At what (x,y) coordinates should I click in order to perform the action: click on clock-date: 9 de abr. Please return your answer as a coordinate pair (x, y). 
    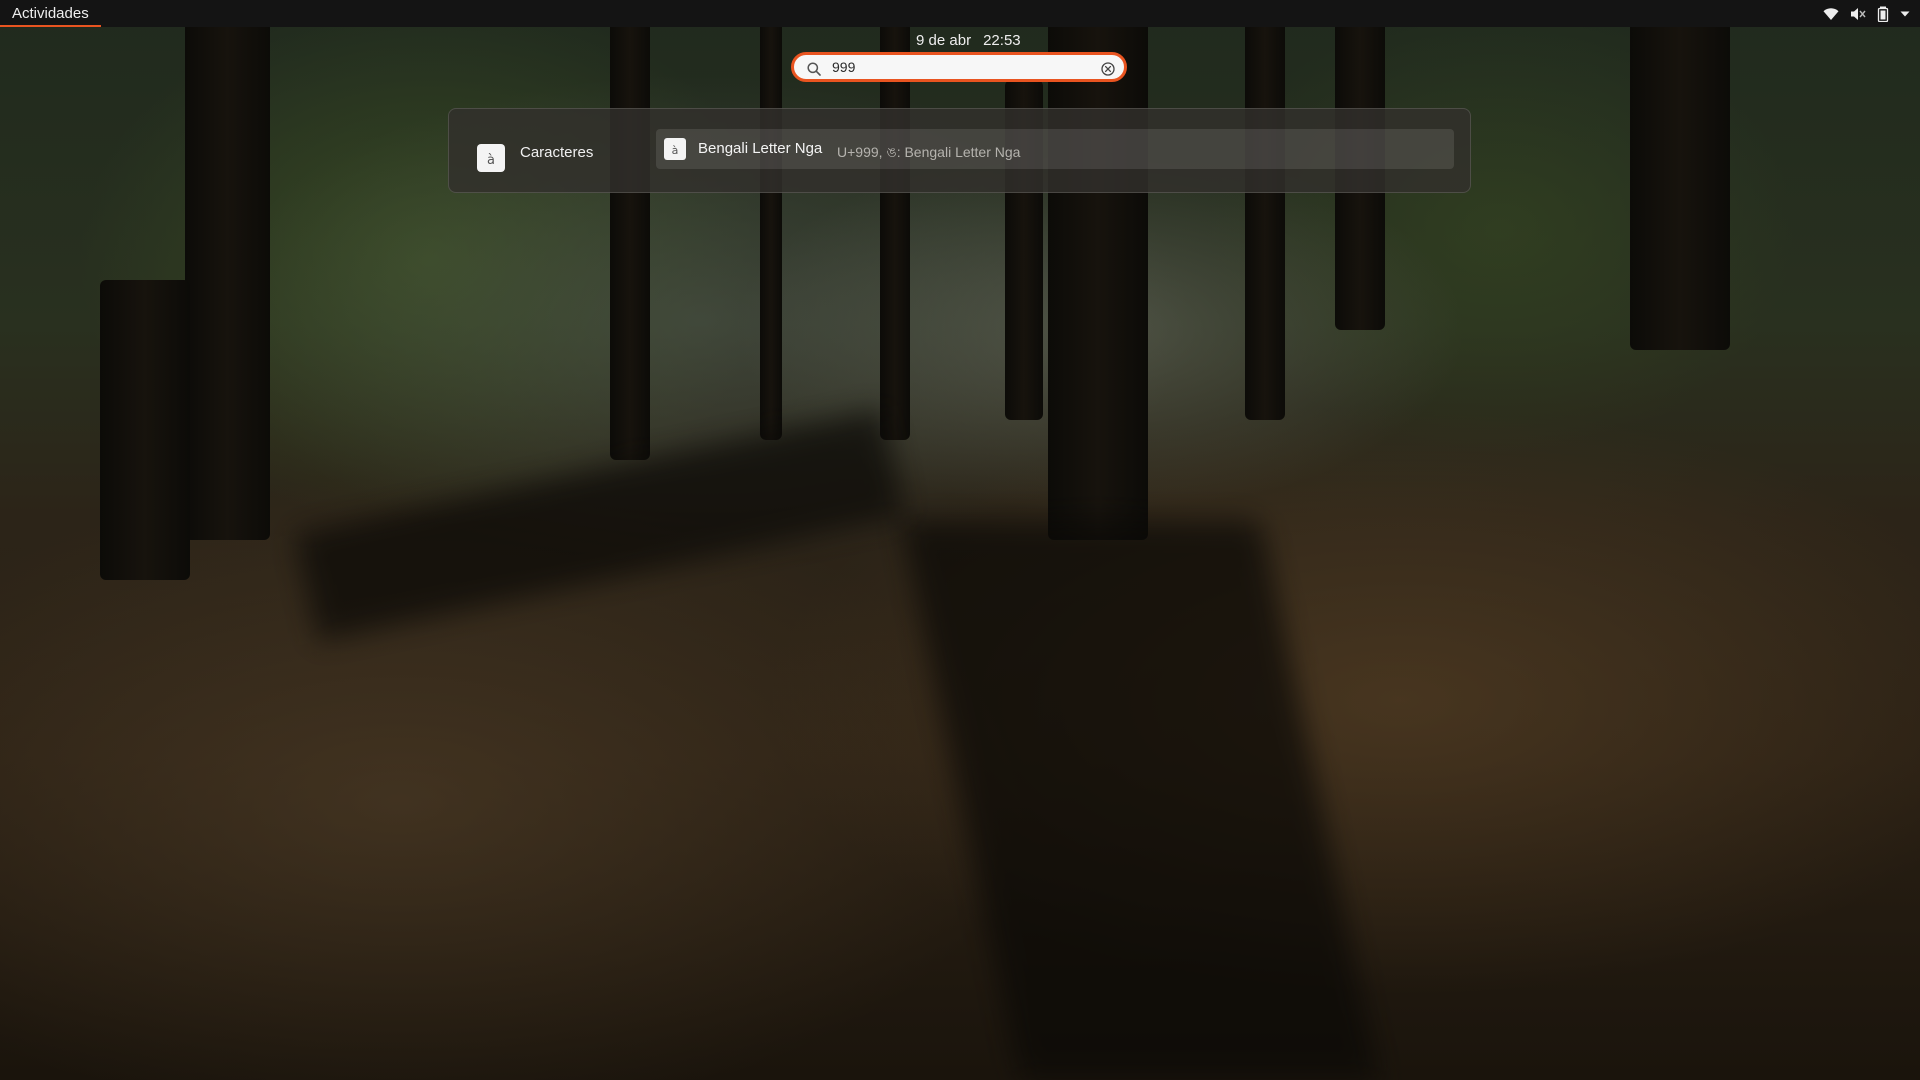
    Looking at the image, I should click on (944, 40).